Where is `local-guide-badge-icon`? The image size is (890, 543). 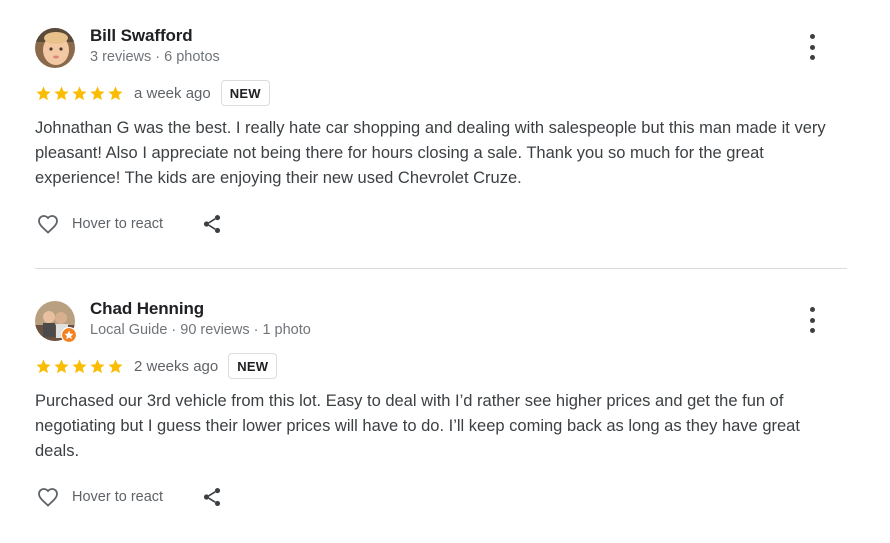 local-guide-badge-icon is located at coordinates (69, 335).